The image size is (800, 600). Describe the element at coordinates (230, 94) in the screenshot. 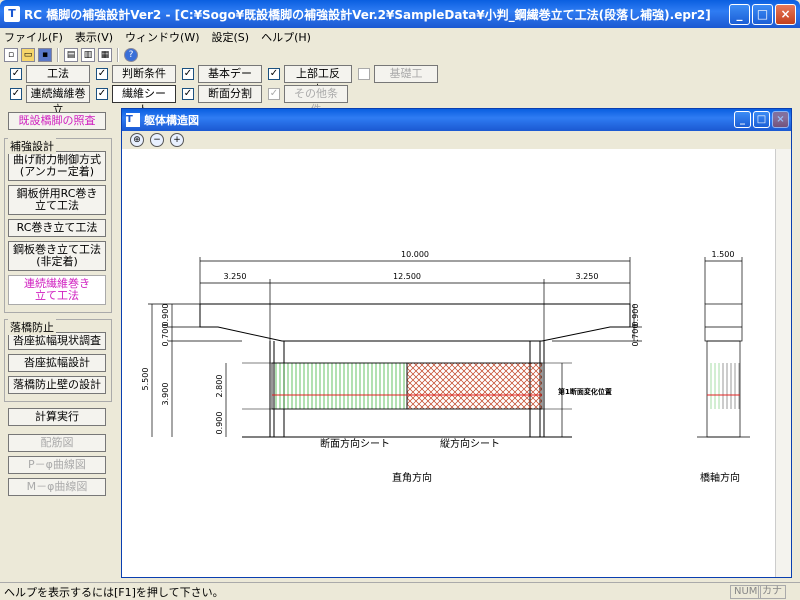

I see `section-division-button: 断面分割` at that location.